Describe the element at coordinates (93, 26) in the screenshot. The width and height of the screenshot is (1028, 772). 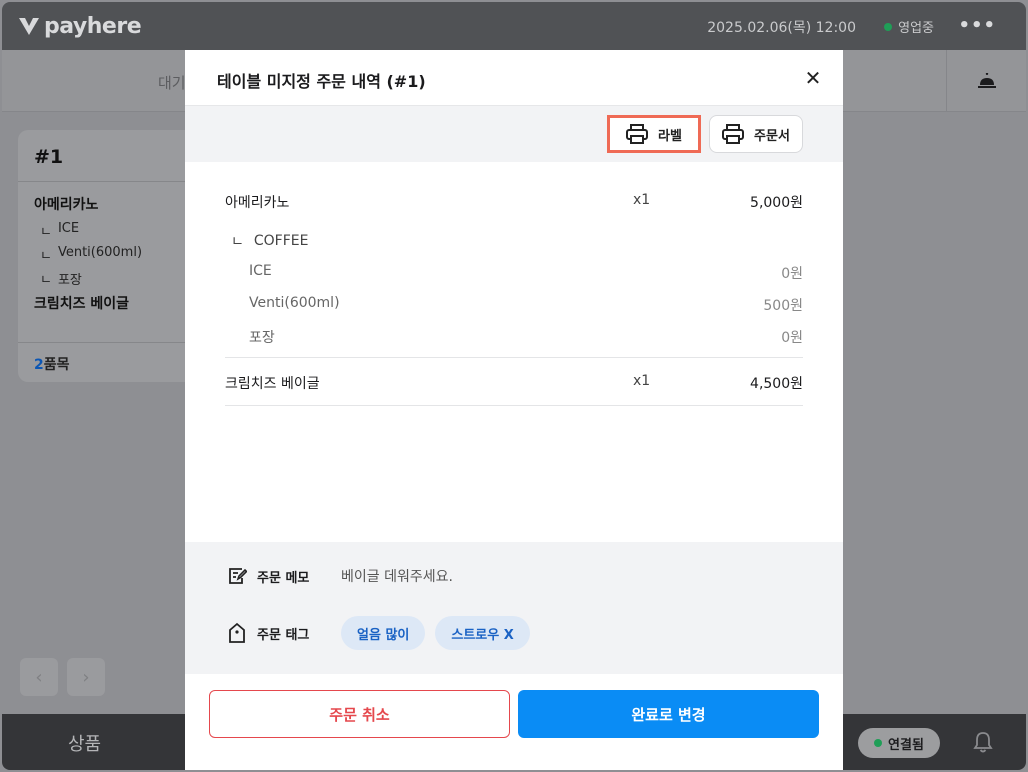
I see `logo-text: payhere` at that location.